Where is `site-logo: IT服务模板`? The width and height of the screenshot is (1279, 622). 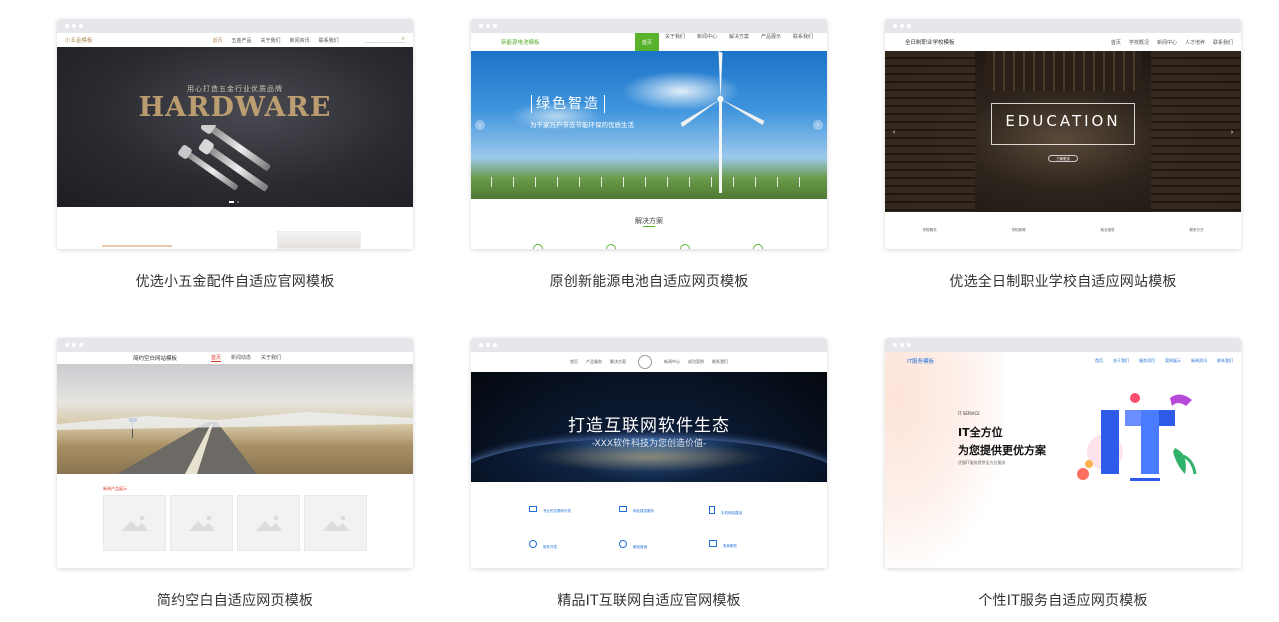
site-logo: IT服务模板 is located at coordinates (920, 362).